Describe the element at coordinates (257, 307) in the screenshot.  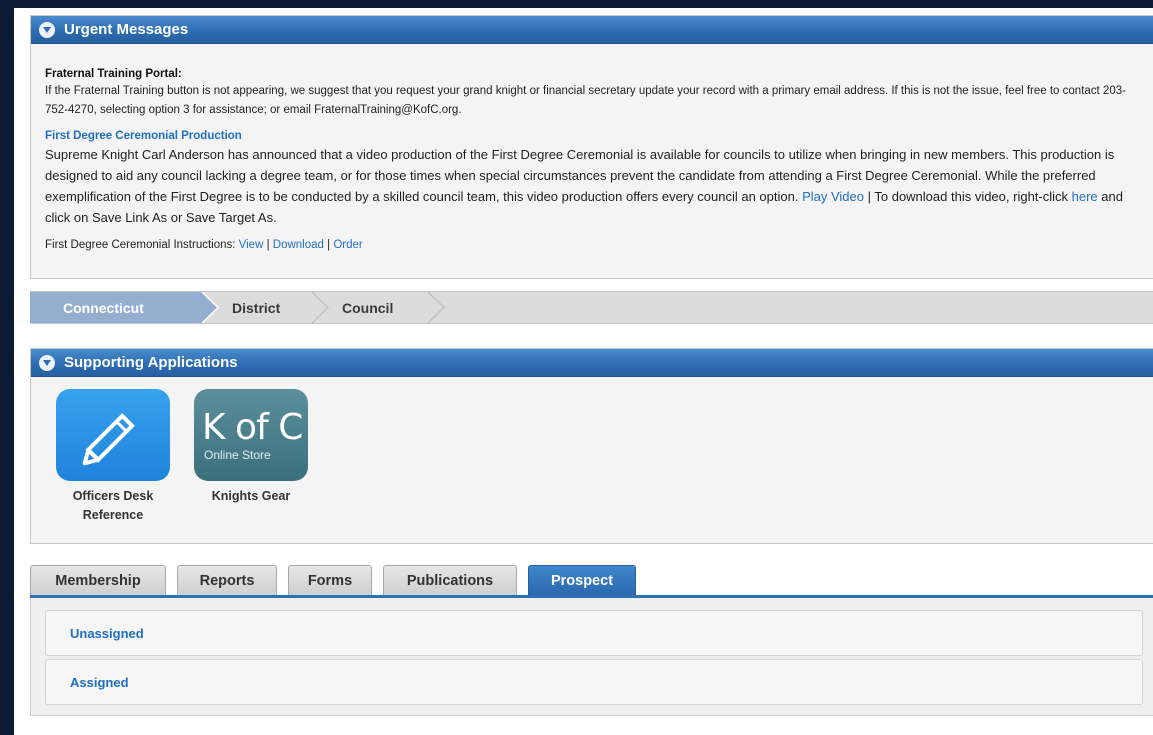
I see `breadcrumb-district: District` at that location.